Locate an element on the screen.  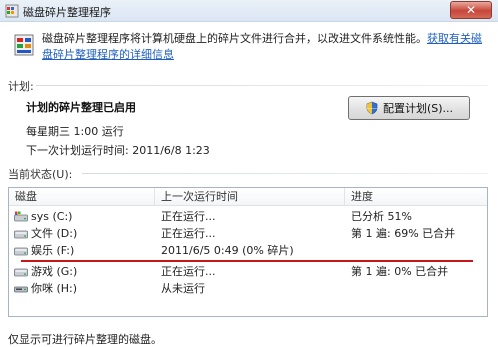
annotation-underline is located at coordinates (247, 261).